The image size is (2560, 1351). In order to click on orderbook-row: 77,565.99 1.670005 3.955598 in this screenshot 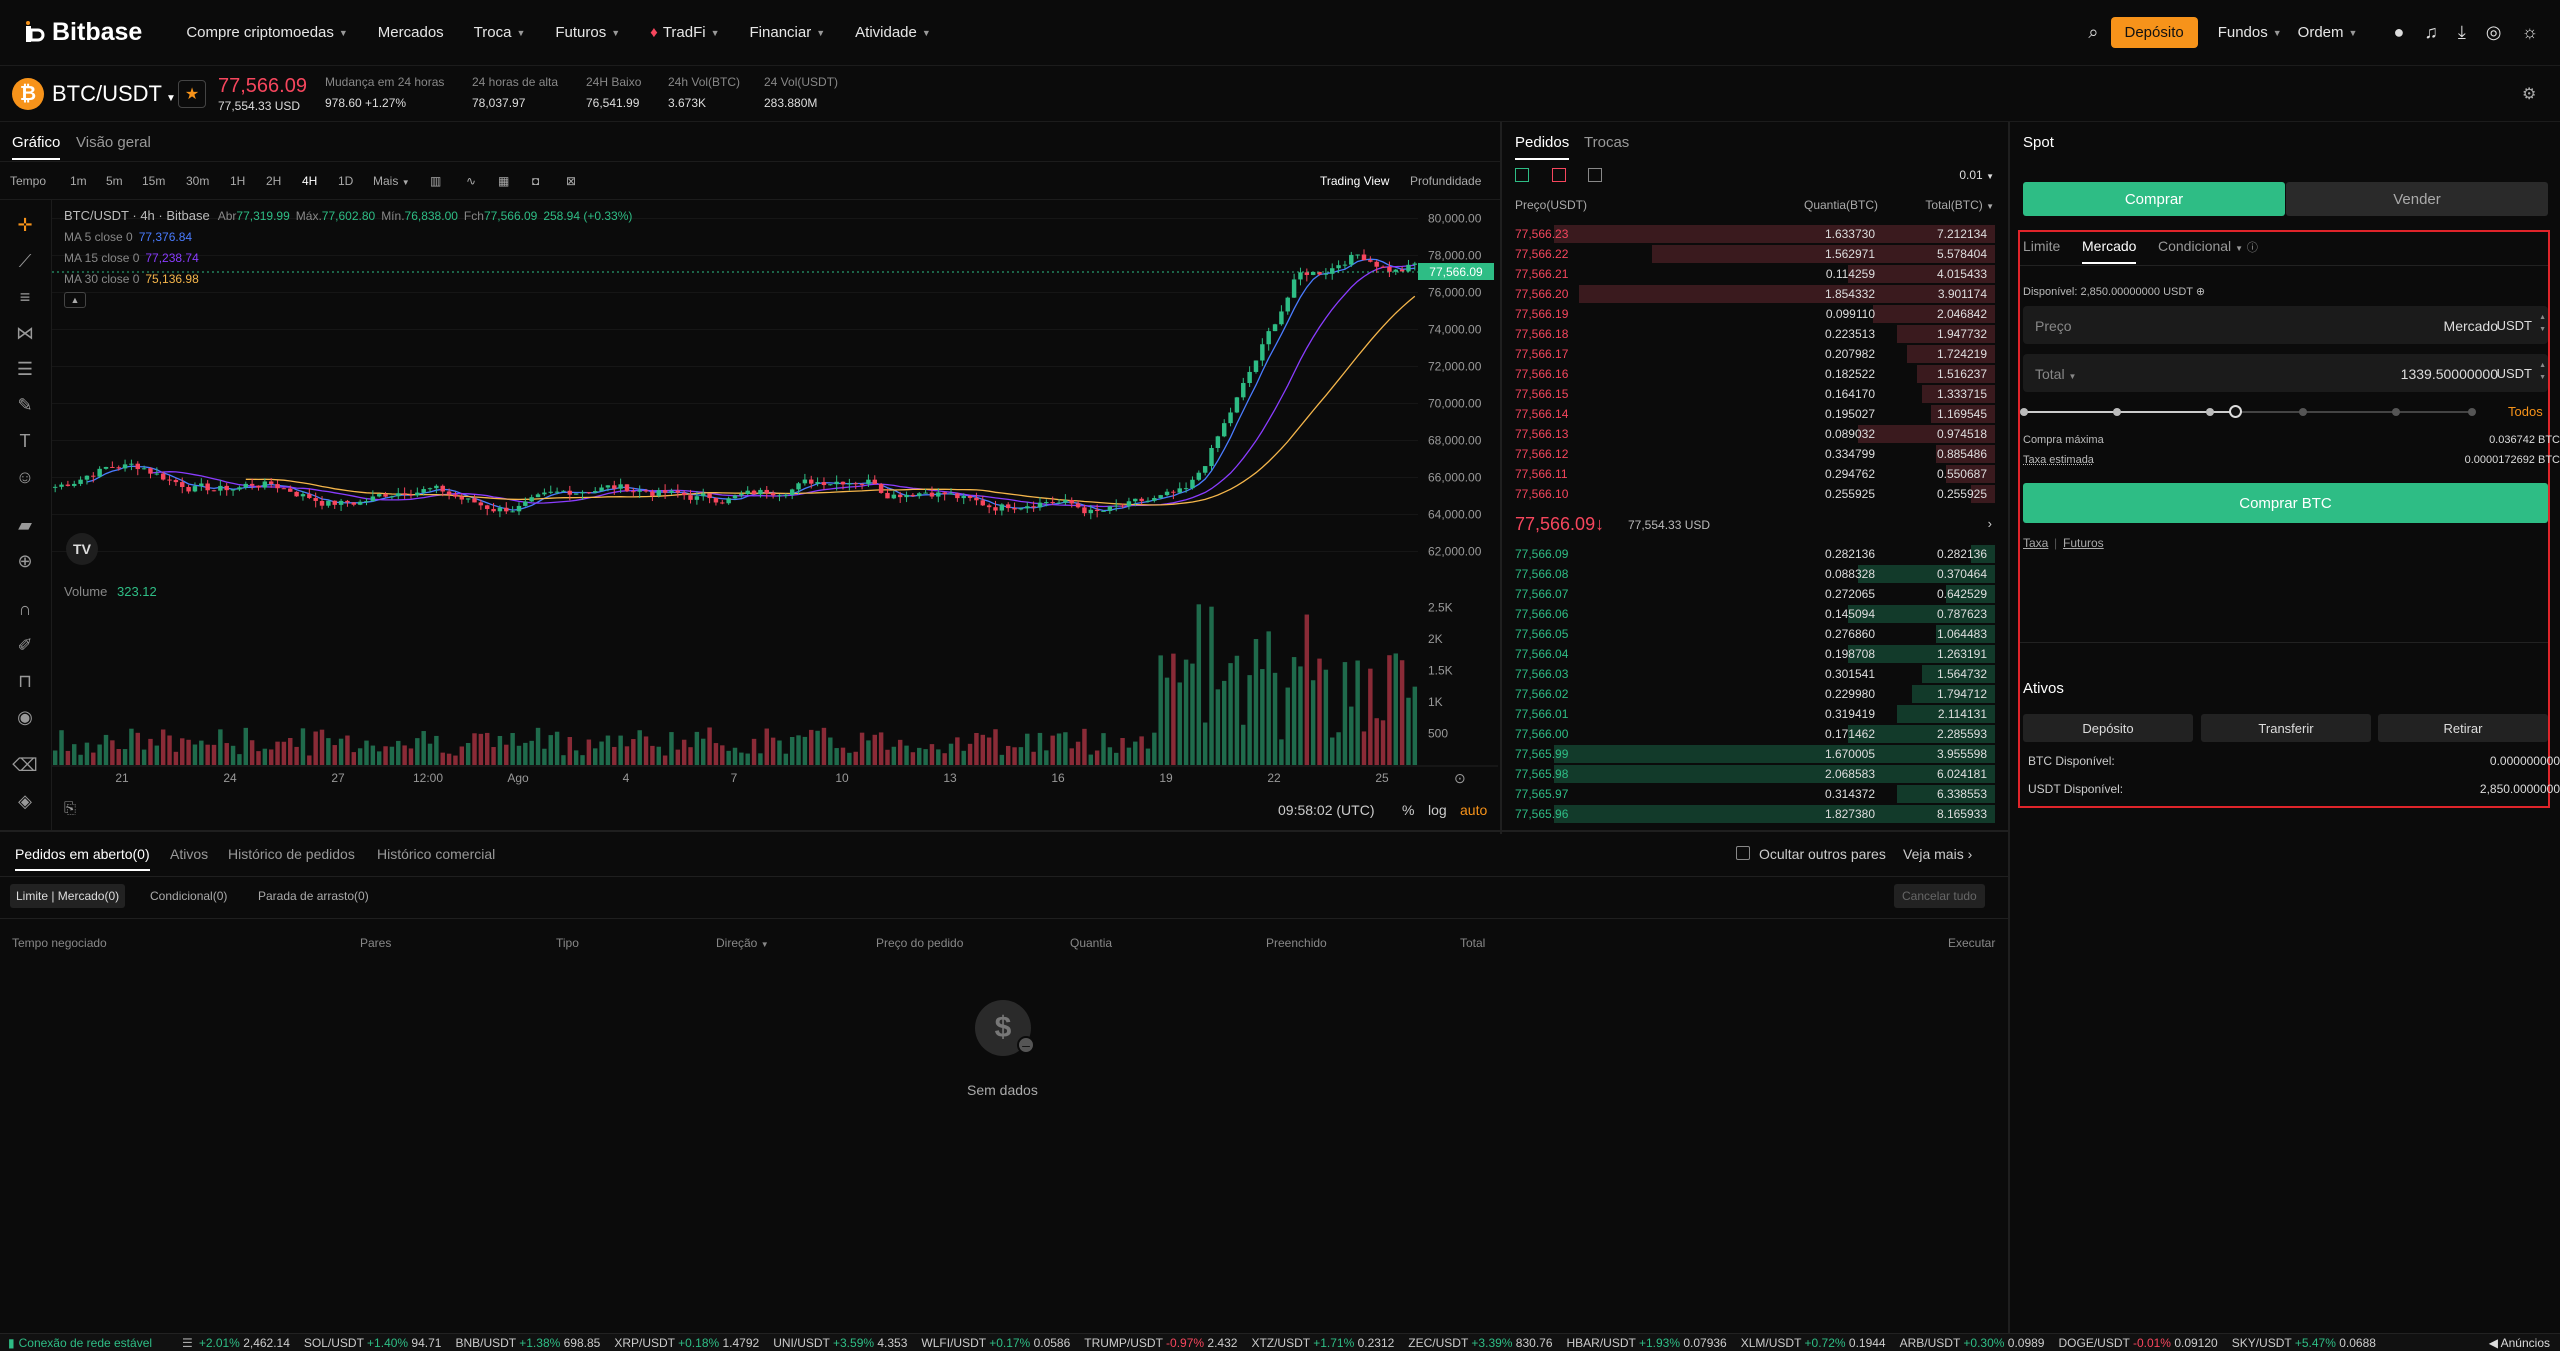, I will do `click(1750, 754)`.